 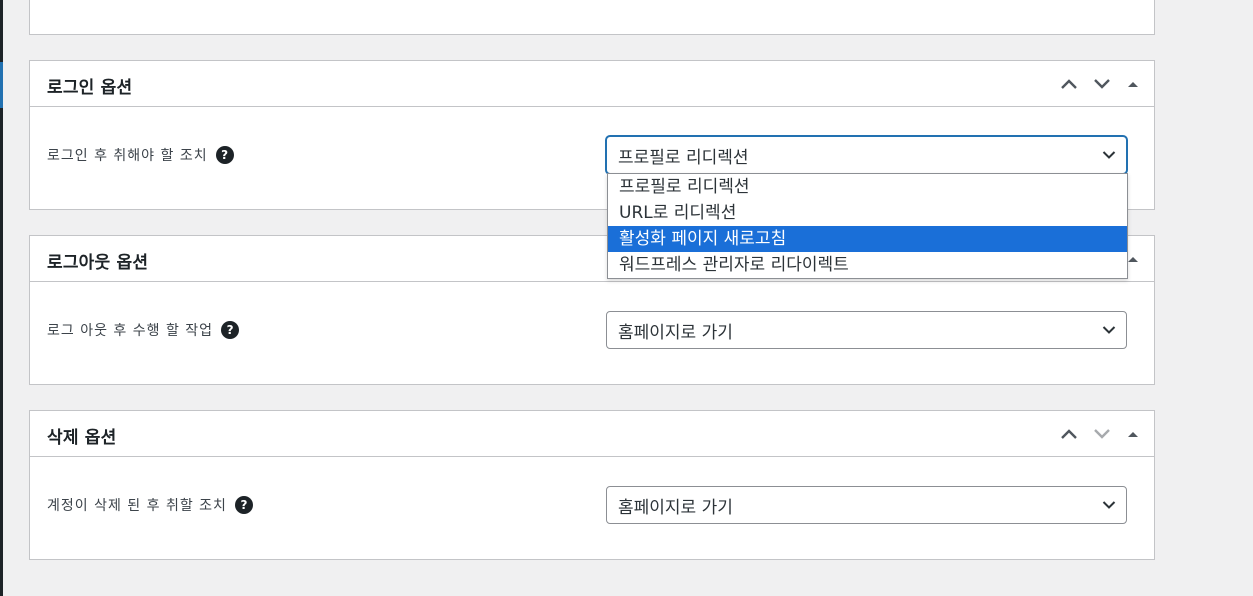 What do you see at coordinates (1, 85) in the screenshot?
I see `active-menu-indicator` at bounding box center [1, 85].